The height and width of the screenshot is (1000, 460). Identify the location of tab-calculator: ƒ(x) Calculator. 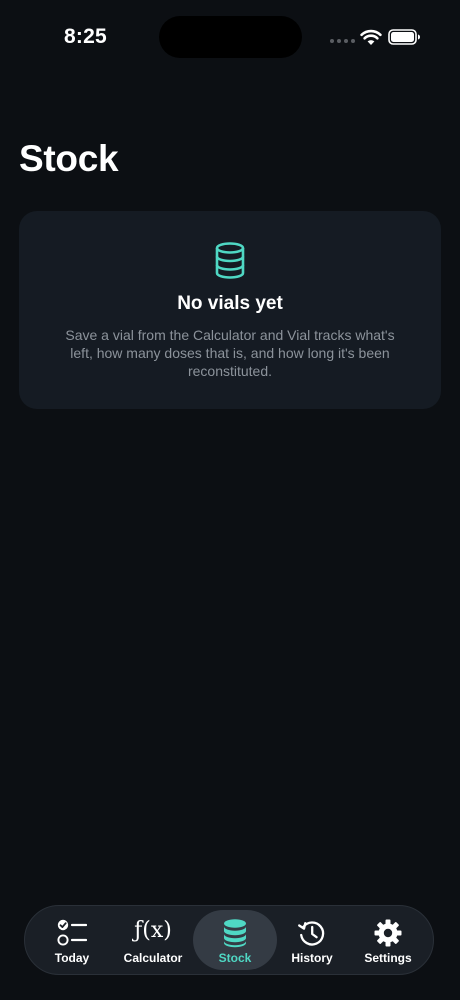
(153, 940).